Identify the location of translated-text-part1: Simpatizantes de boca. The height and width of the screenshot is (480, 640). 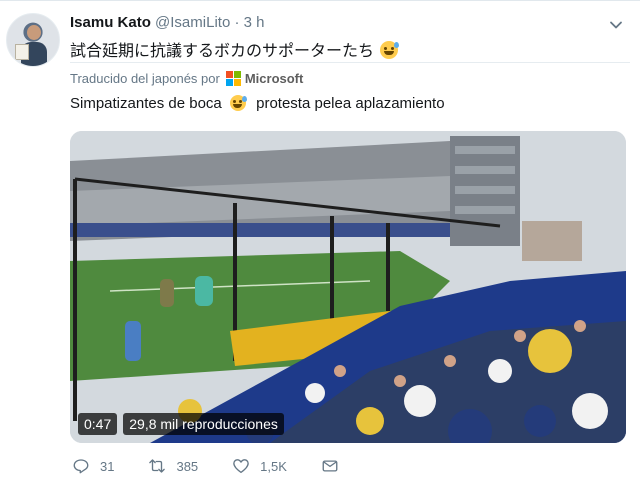
(146, 103).